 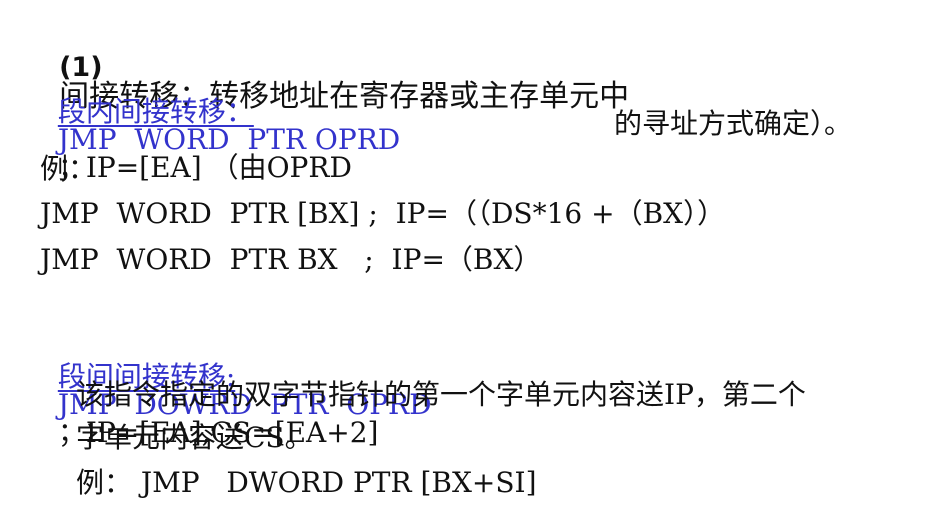 I want to click on inter-segment-example: 例： JMP DWORD PTR [BX+SI], so click(x=306, y=482).